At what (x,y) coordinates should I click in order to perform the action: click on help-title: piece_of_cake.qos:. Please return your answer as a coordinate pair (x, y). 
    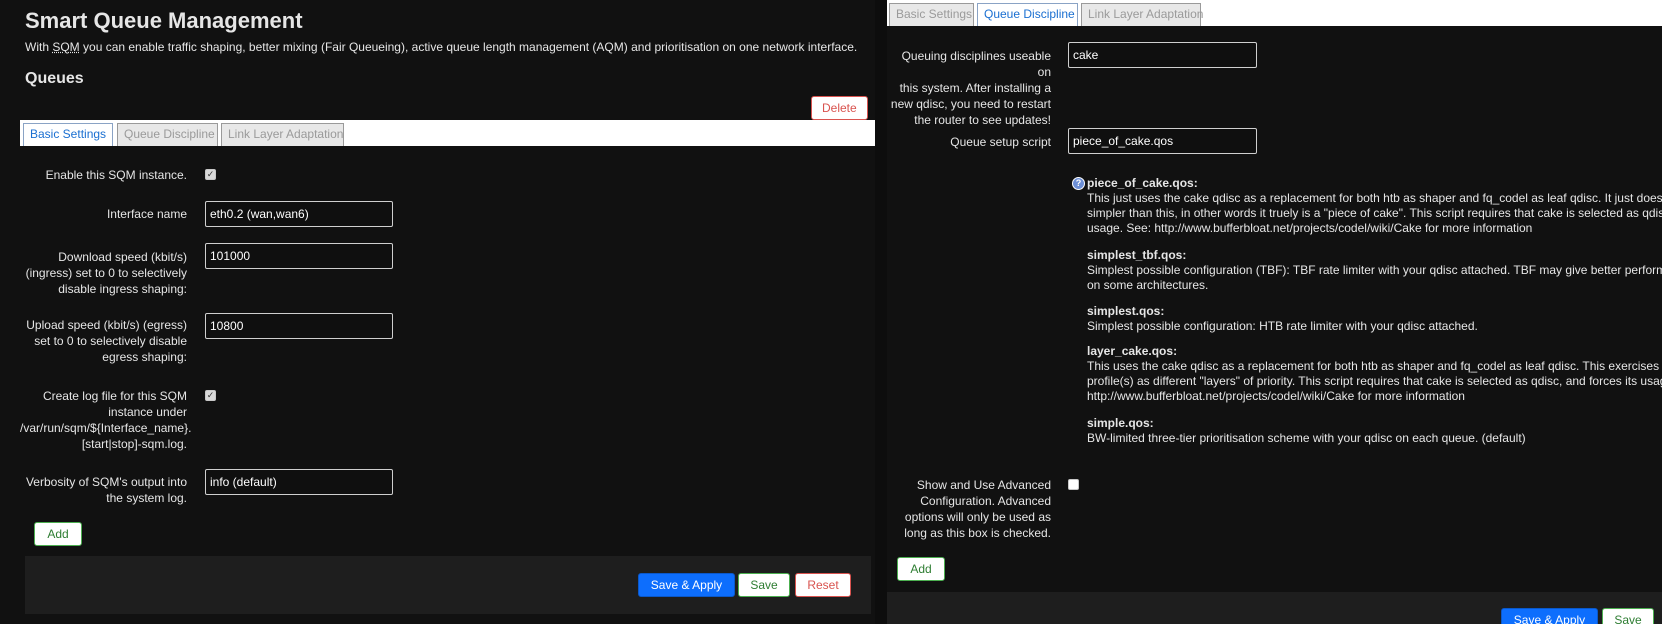
    Looking at the image, I should click on (1142, 183).